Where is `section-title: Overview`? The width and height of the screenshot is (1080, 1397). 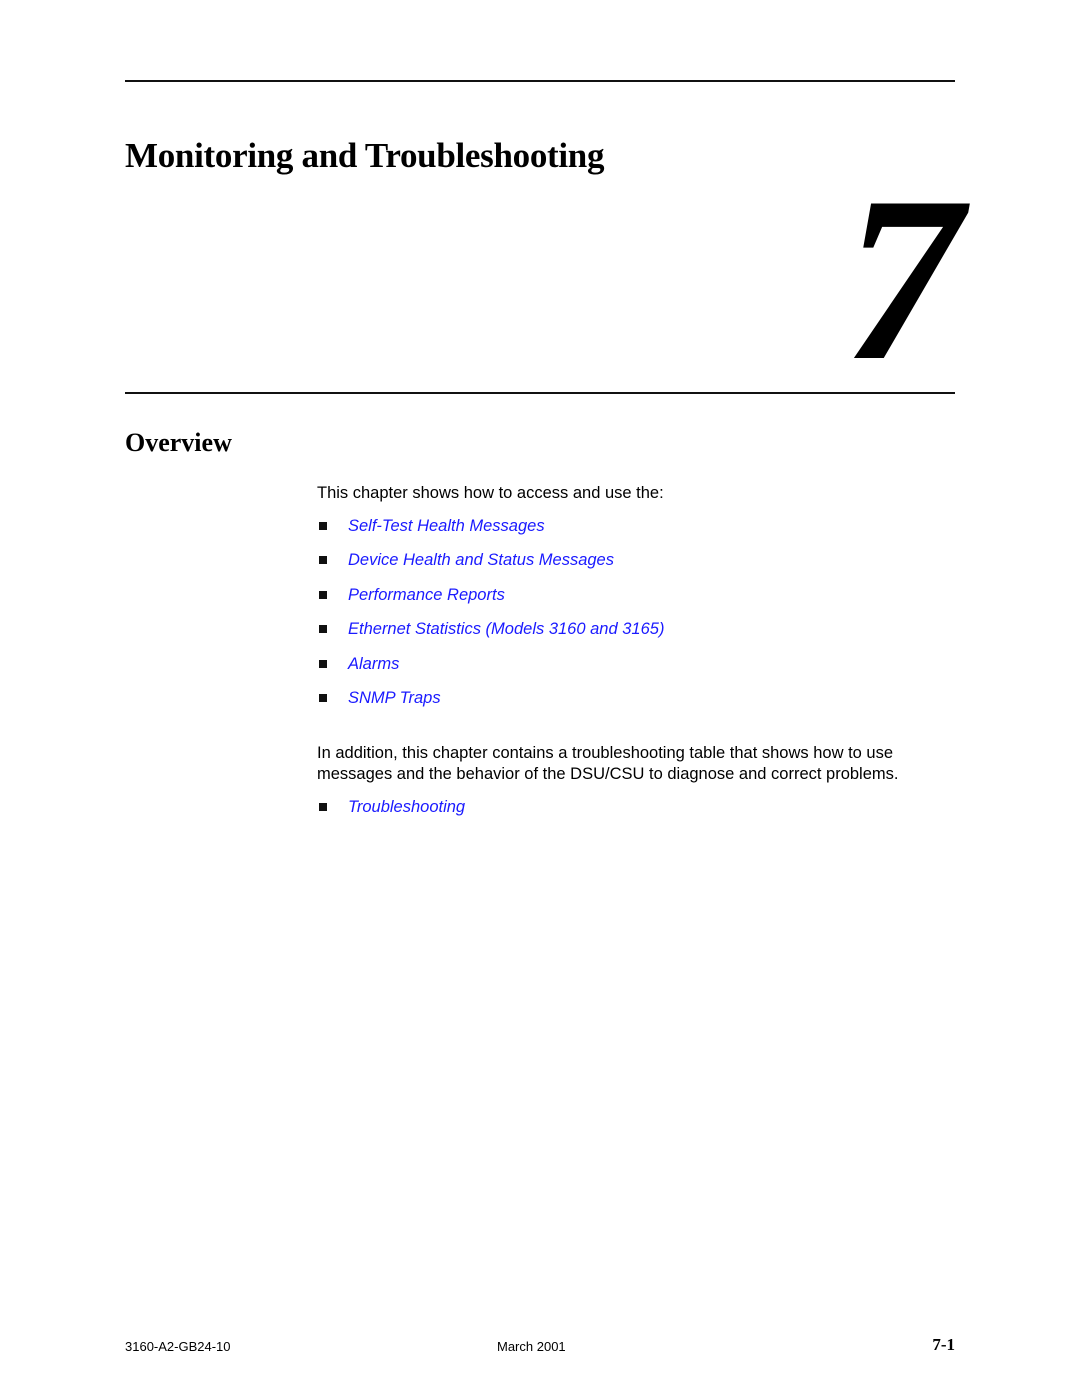
section-title: Overview is located at coordinates (178, 442).